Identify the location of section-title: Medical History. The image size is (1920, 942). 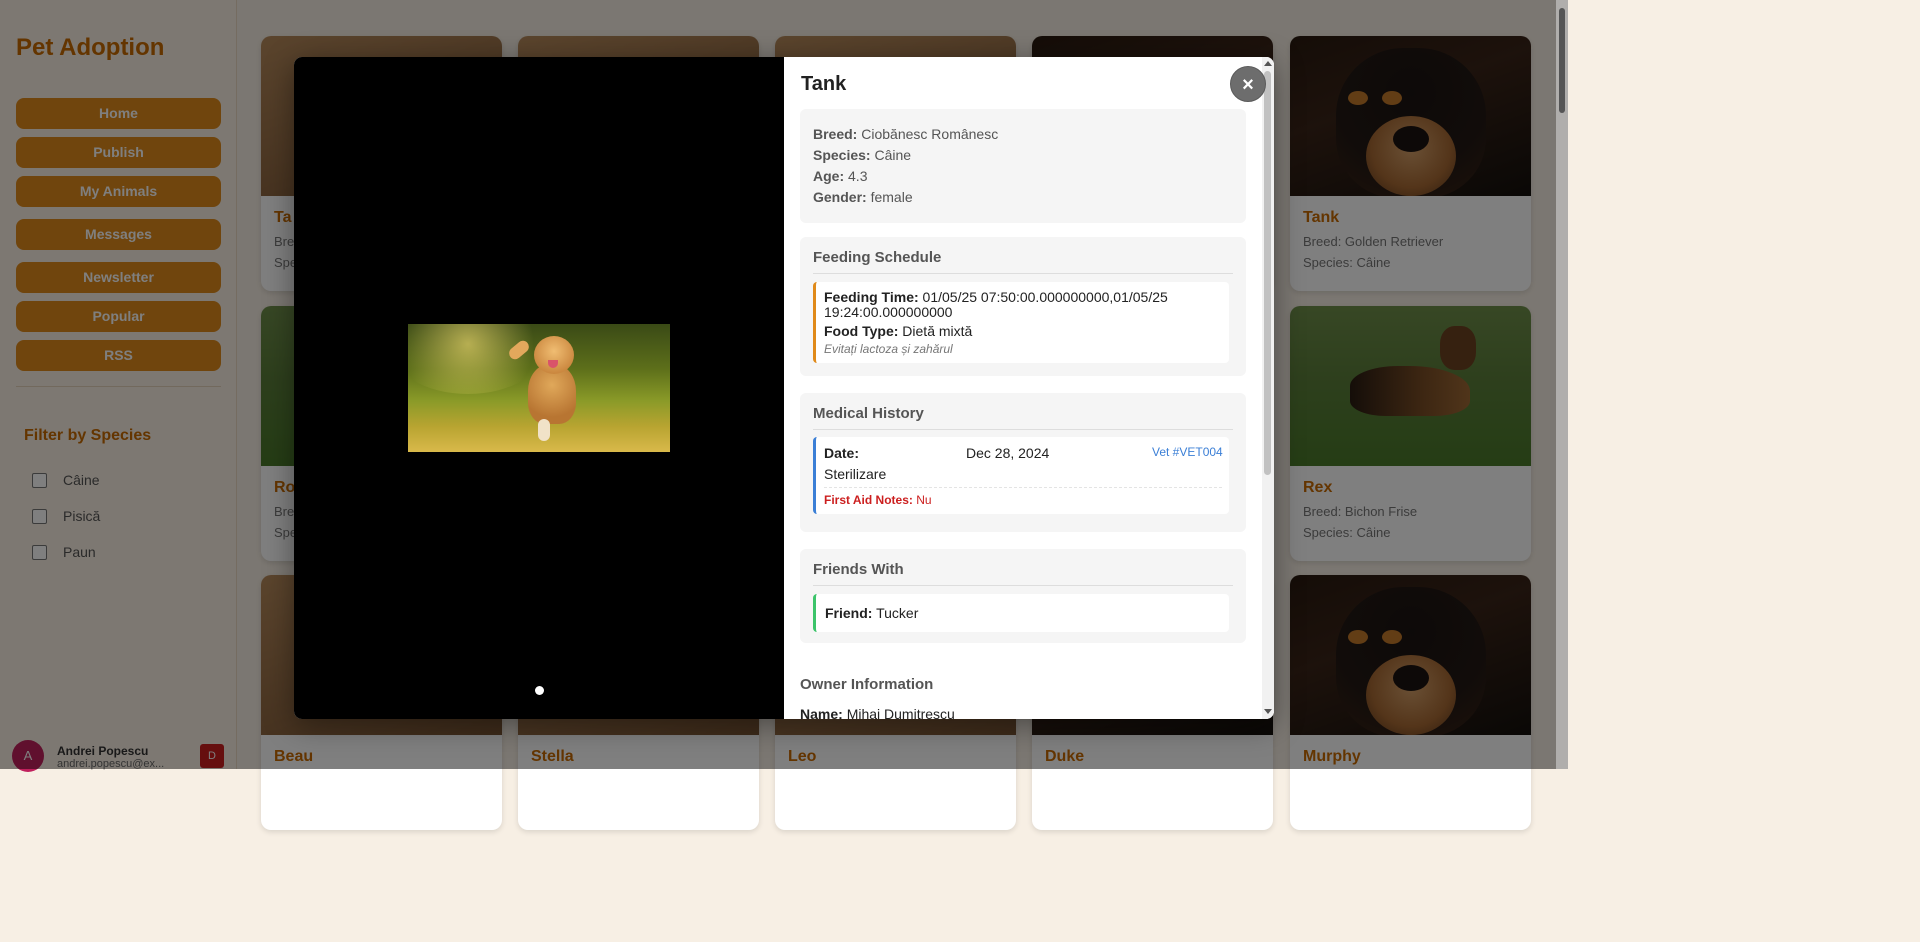
(868, 413).